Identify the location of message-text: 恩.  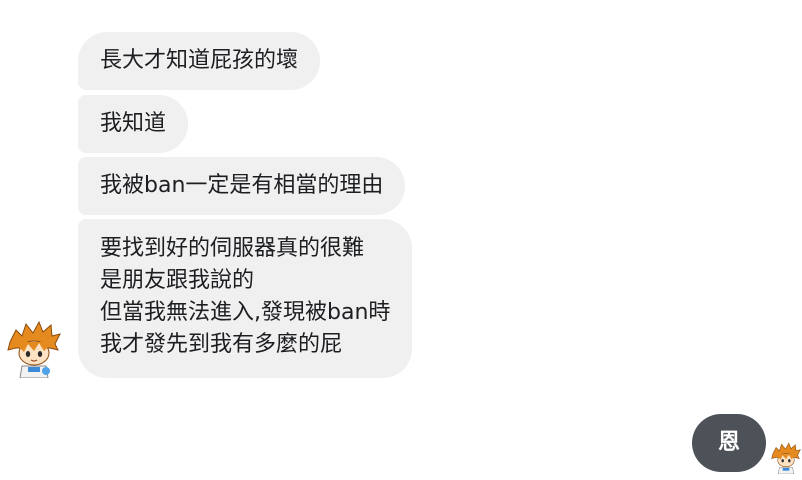
(728, 442).